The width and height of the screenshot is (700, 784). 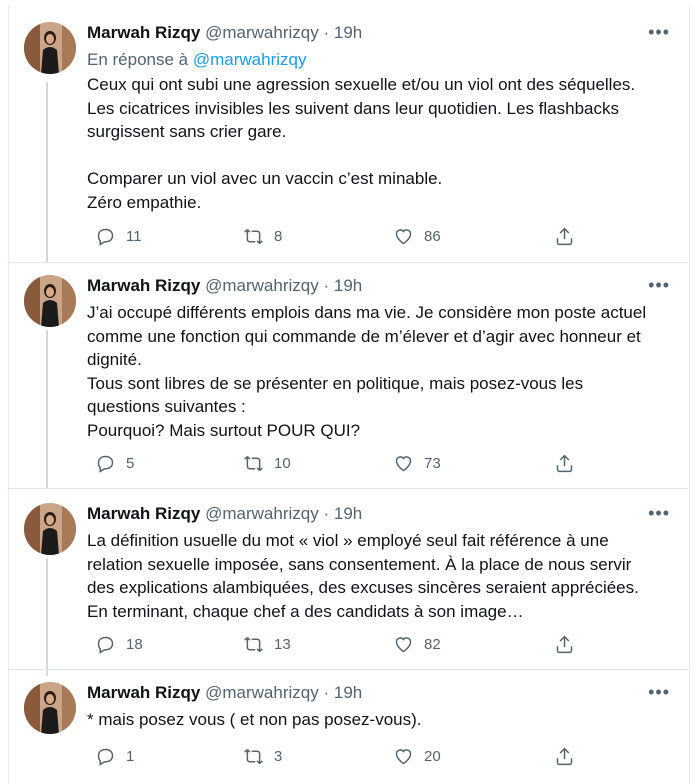 I want to click on tweet-line: Pourquoi? Mais surtout POUR QUI?, so click(x=224, y=430).